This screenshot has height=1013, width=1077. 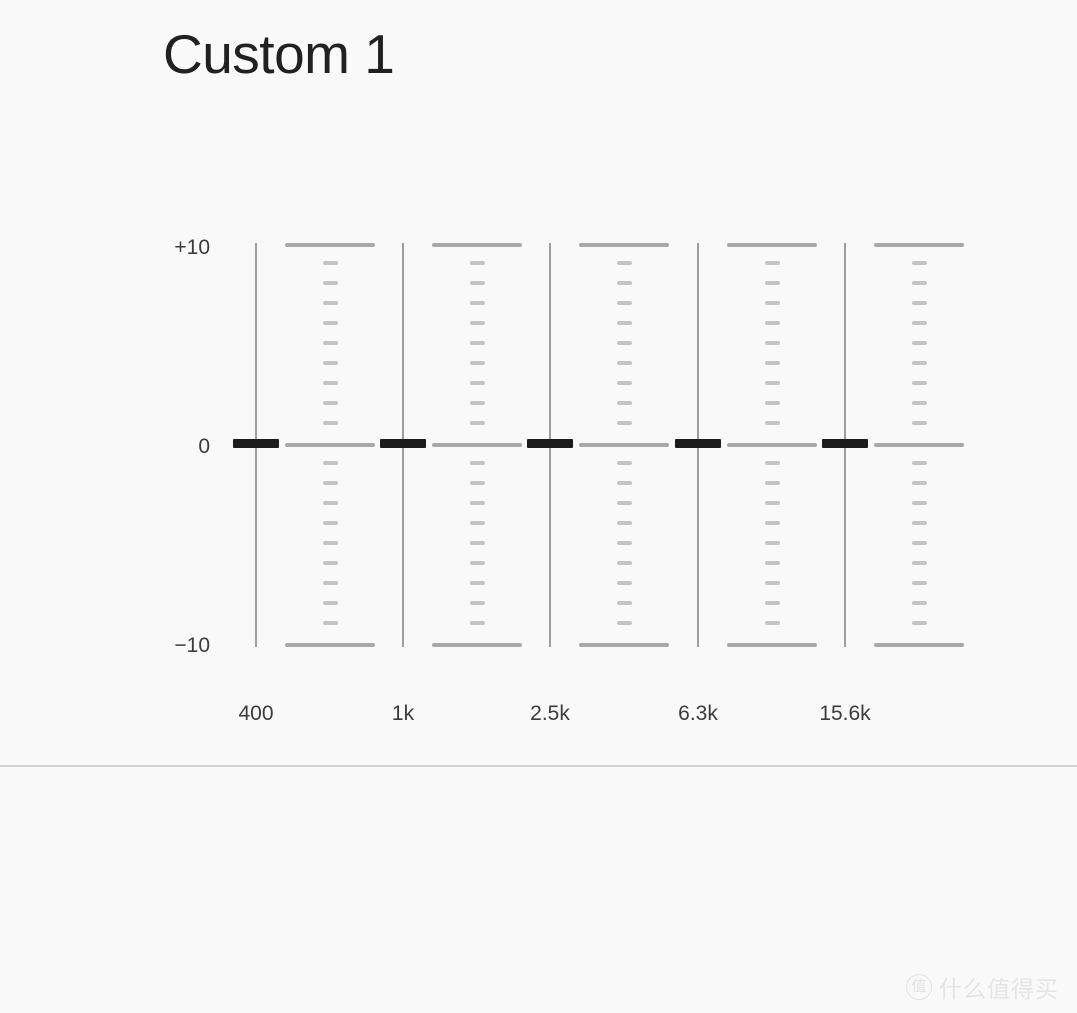 I want to click on watermark-text: 什么值得买, so click(x=999, y=990).